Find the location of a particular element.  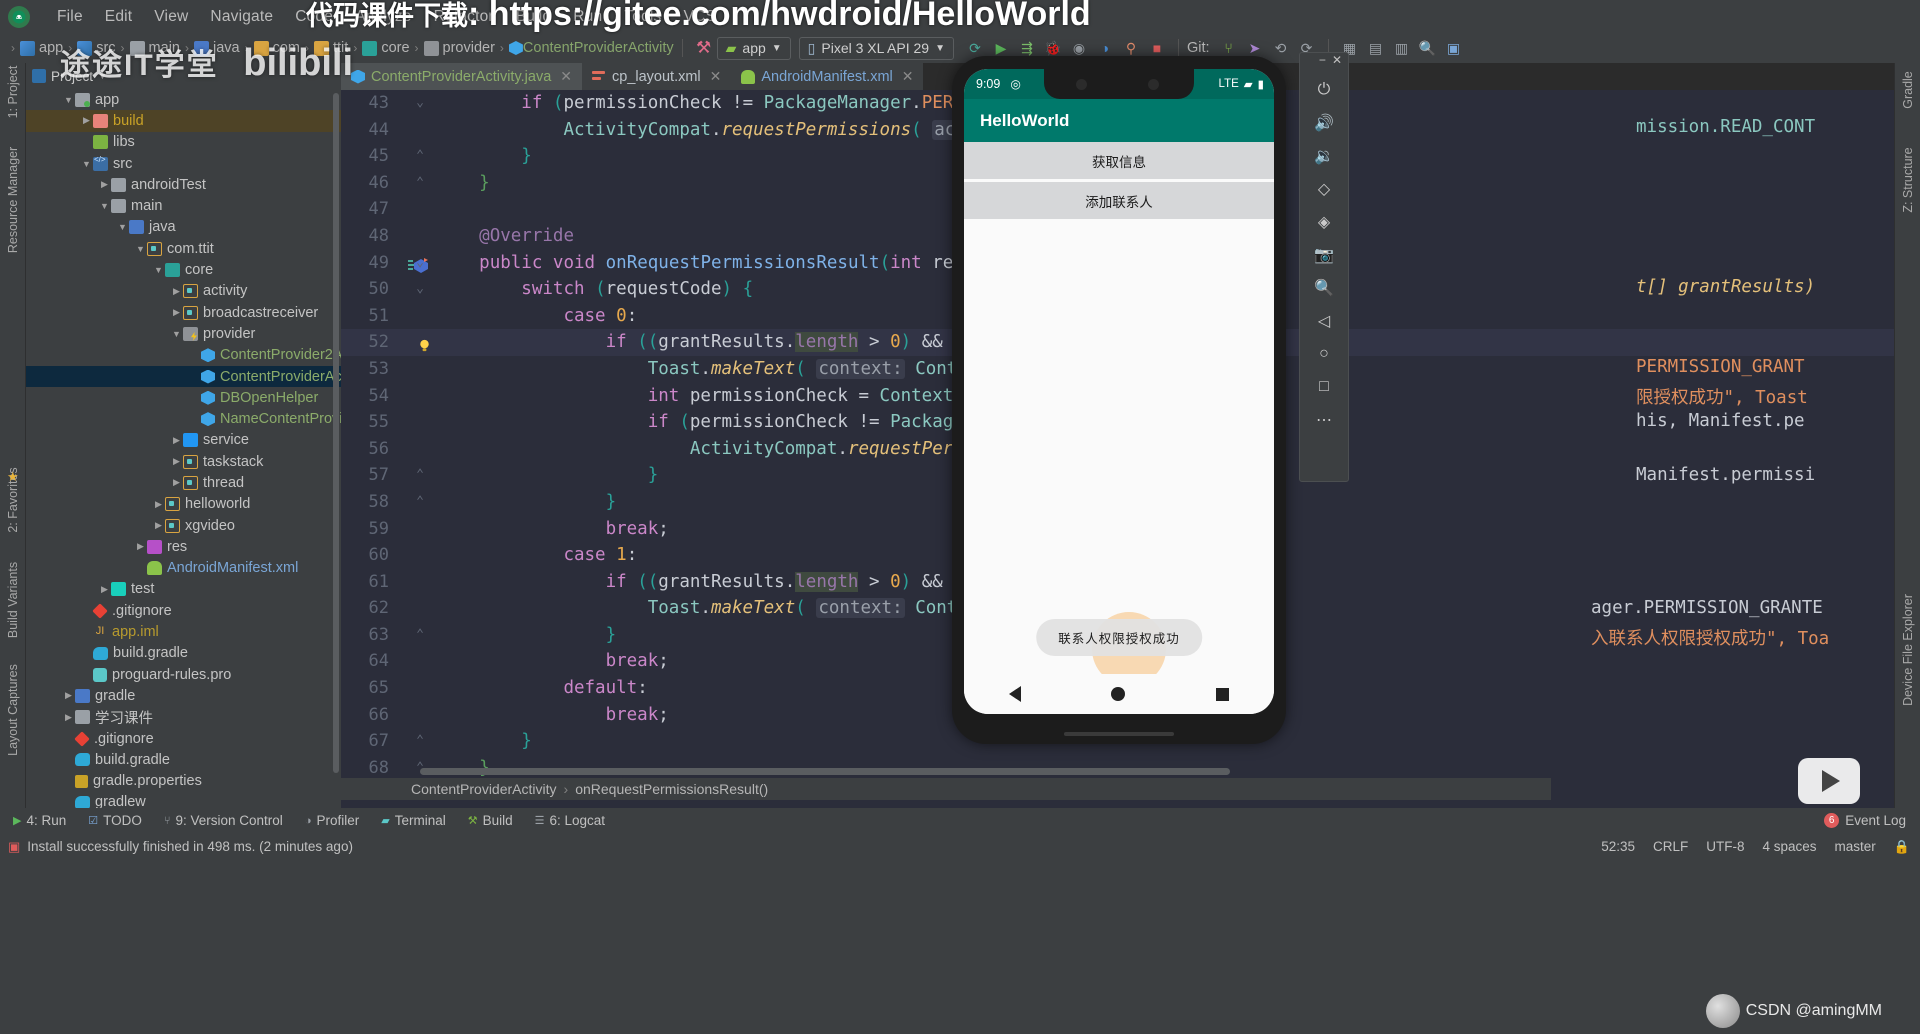

editor-horizontal-scrollbar is located at coordinates (825, 771).